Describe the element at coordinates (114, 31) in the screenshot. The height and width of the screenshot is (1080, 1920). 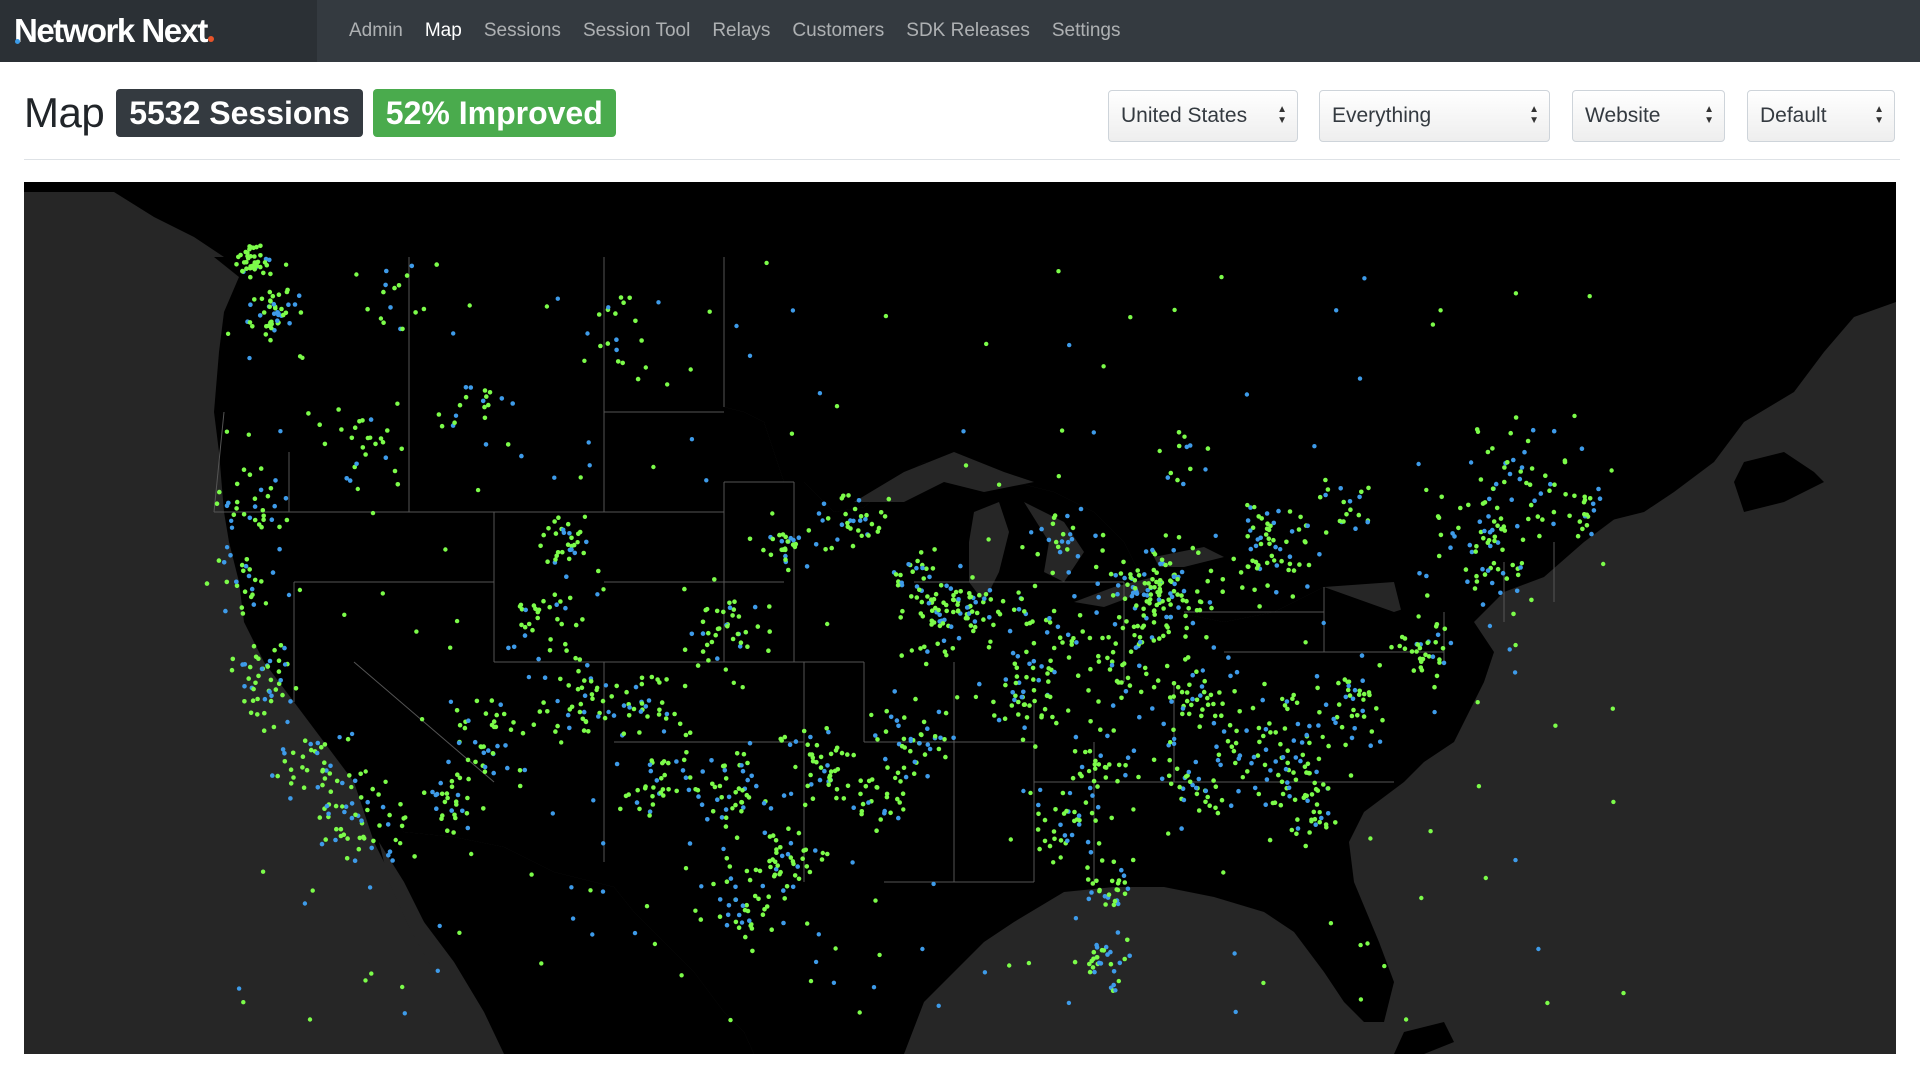
I see `brand-logo: Network Next` at that location.